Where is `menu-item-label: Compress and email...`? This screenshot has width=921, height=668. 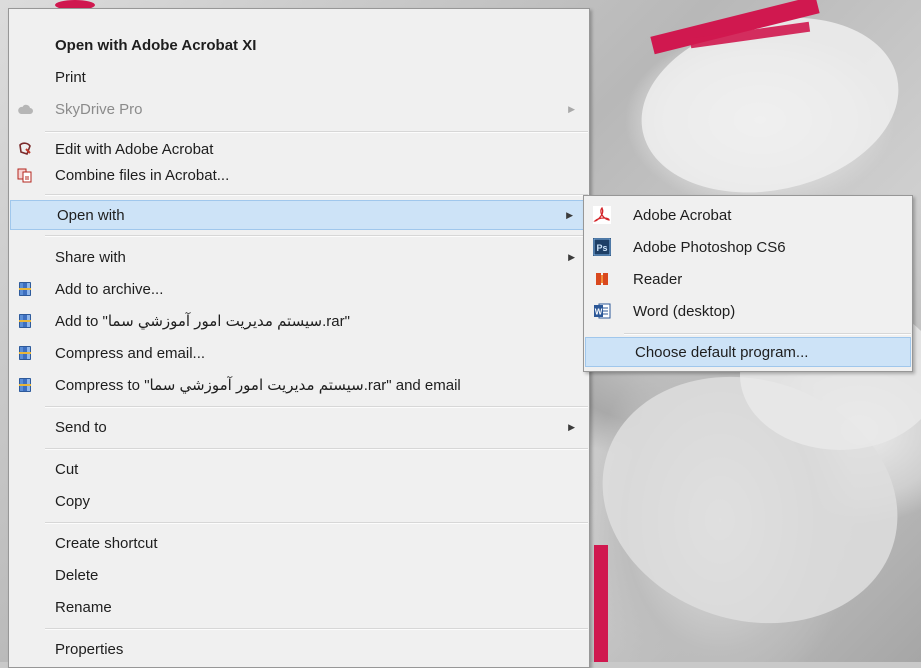
menu-item-label: Compress and email... is located at coordinates (130, 353).